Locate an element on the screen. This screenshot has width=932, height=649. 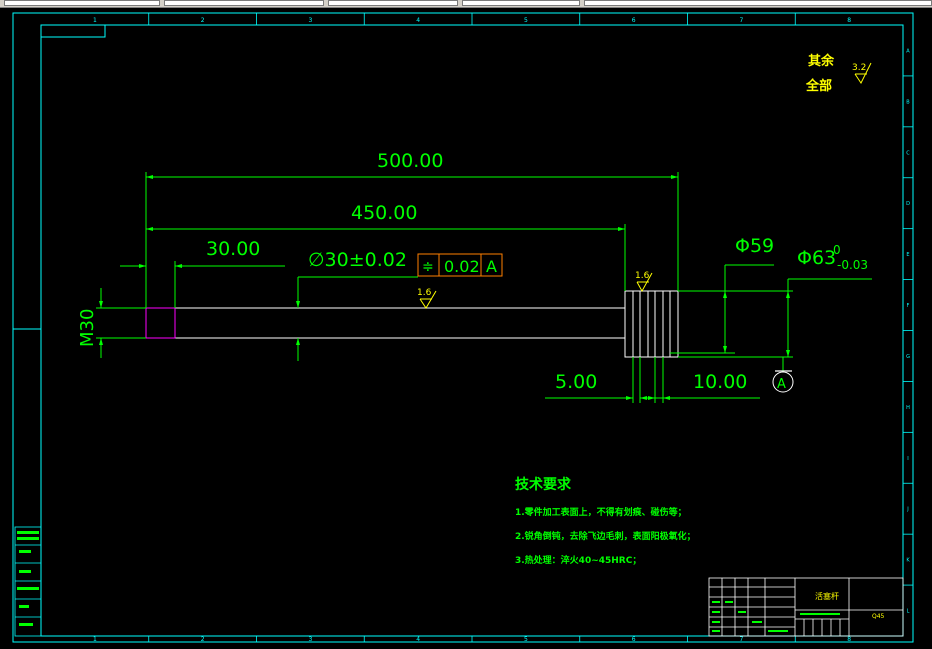
title-block is located at coordinates (806, 607).